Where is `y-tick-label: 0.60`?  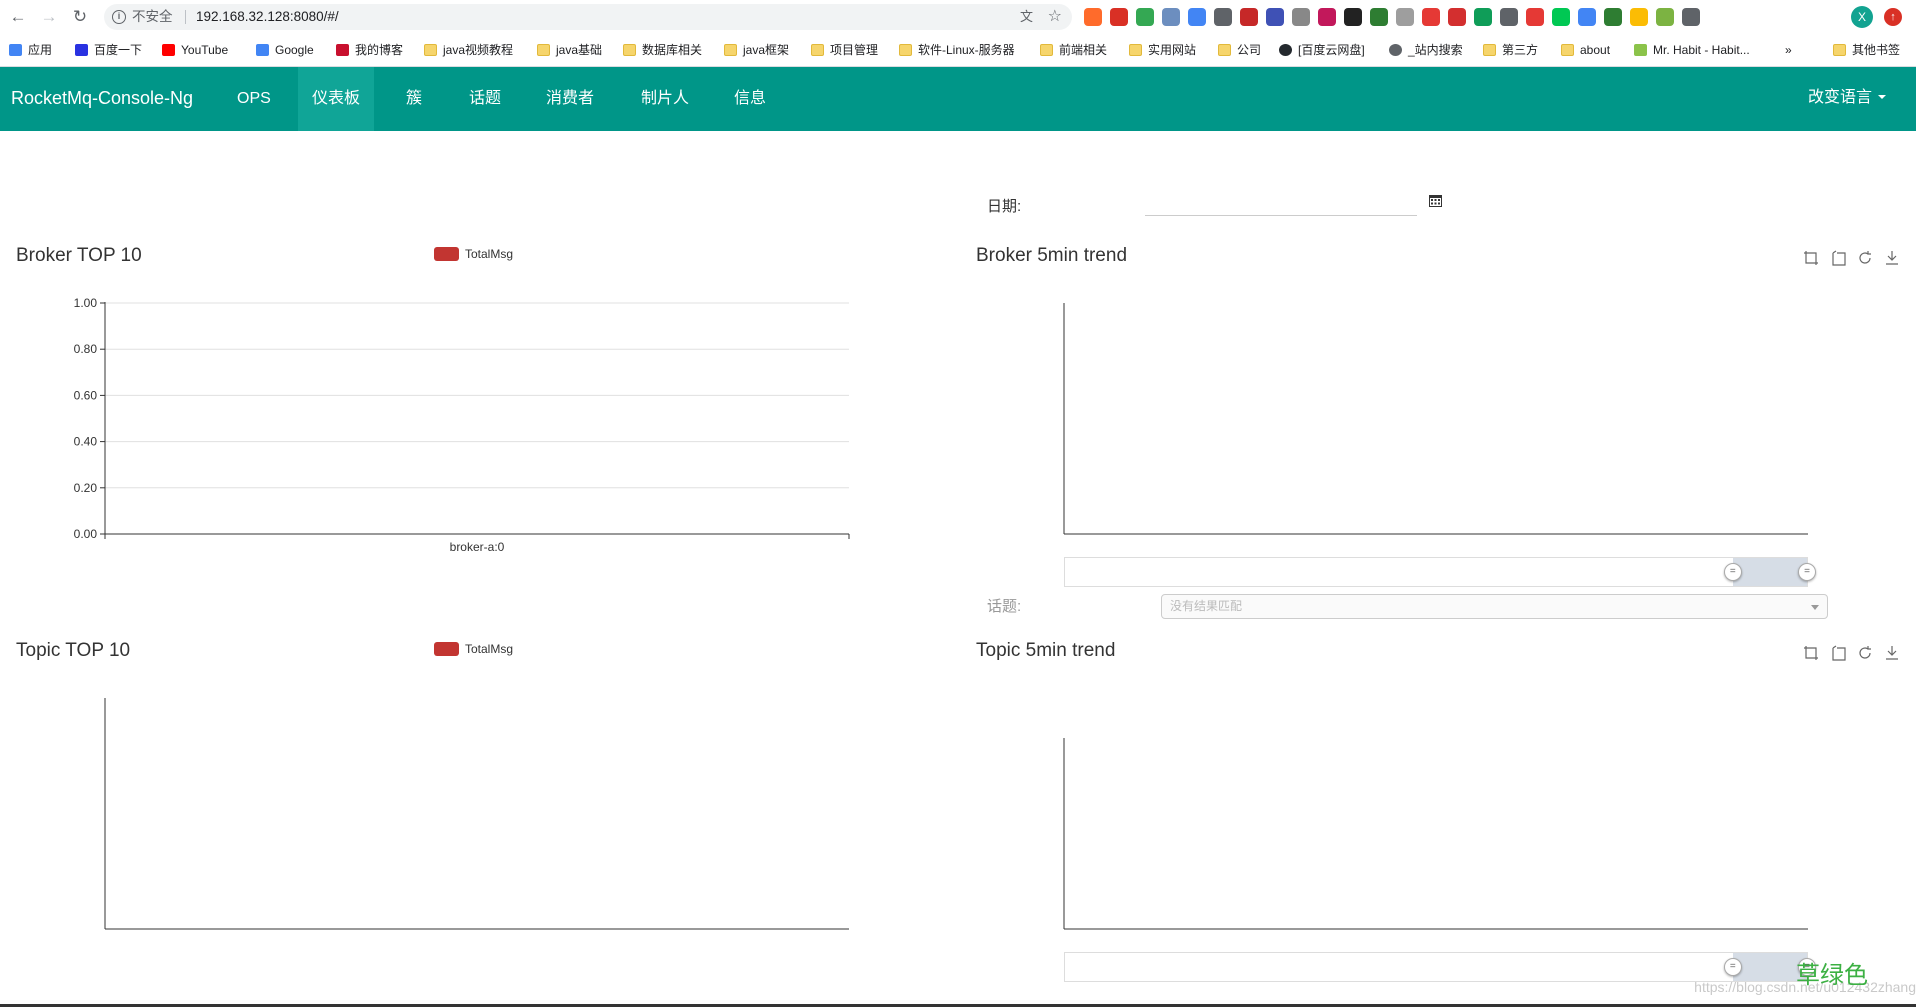
y-tick-label: 0.60 is located at coordinates (86, 395).